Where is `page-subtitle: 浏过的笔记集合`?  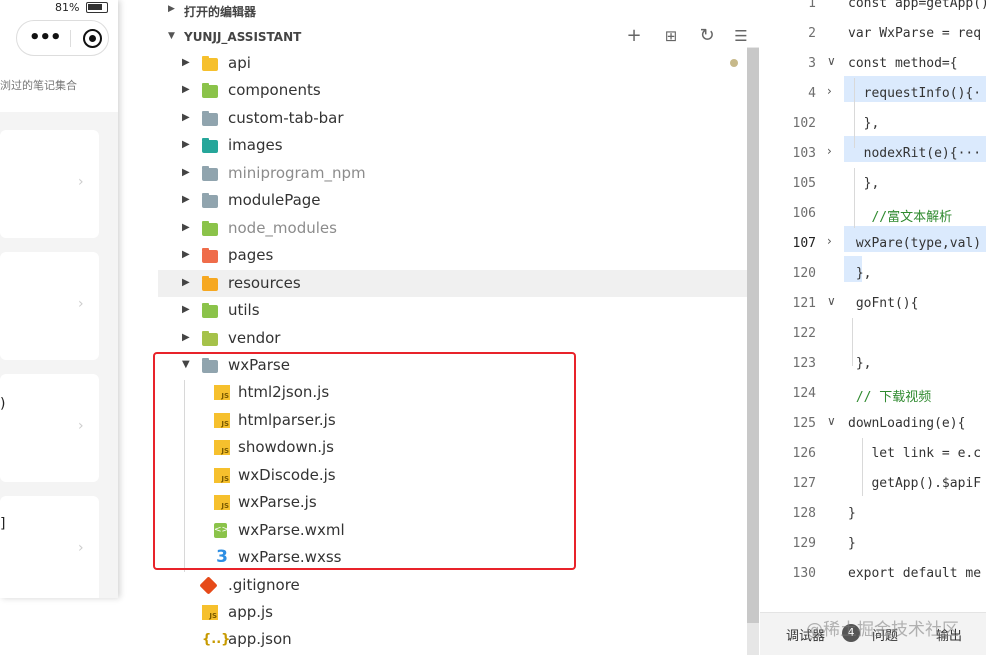 page-subtitle: 浏过的笔记集合 is located at coordinates (38, 85).